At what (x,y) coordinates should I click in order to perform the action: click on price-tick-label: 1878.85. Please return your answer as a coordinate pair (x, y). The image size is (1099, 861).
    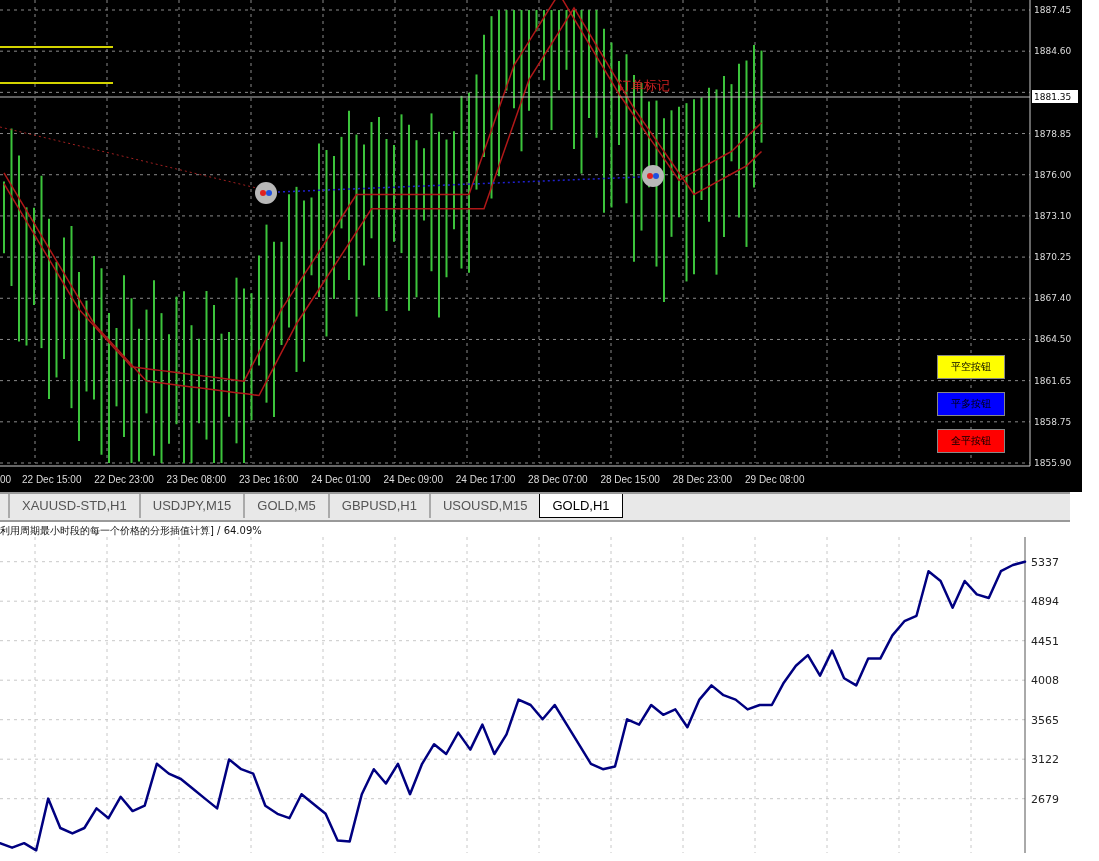
    Looking at the image, I should click on (1053, 133).